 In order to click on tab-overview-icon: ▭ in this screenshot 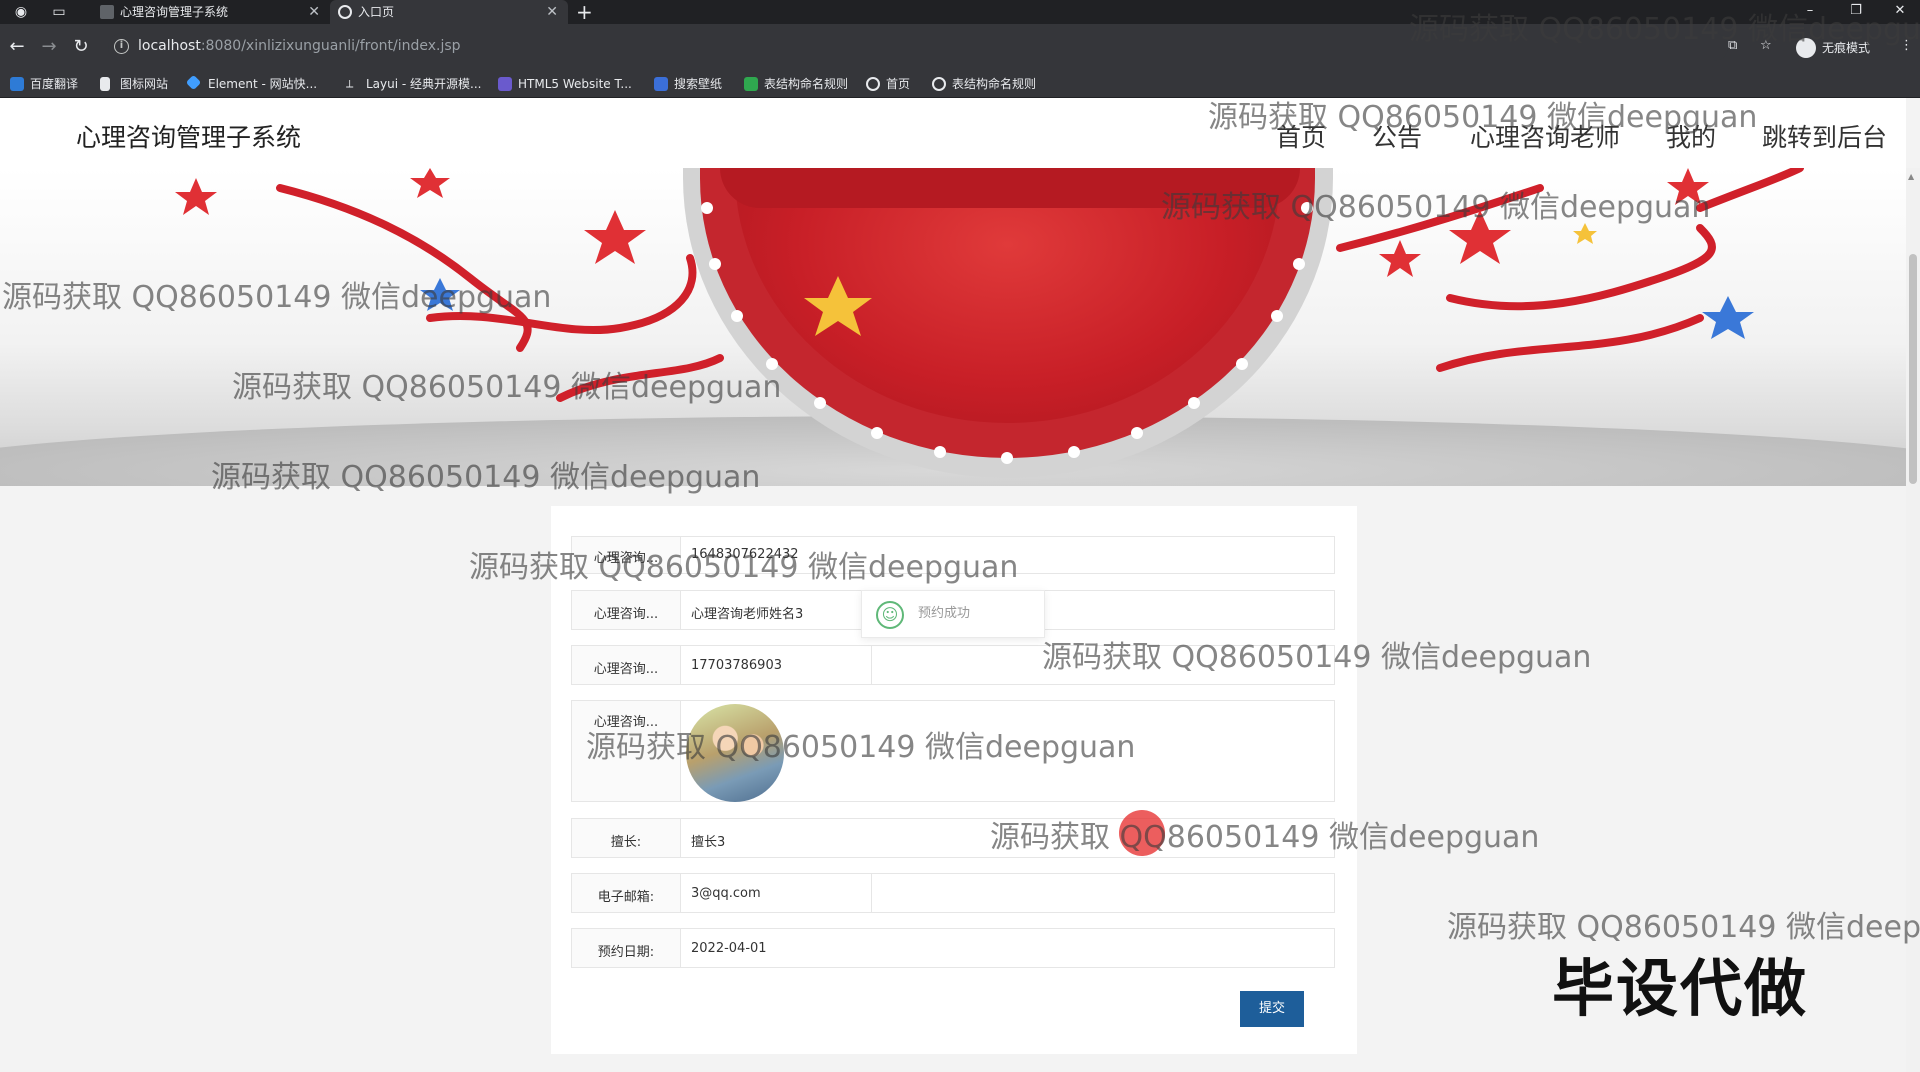, I will do `click(59, 12)`.